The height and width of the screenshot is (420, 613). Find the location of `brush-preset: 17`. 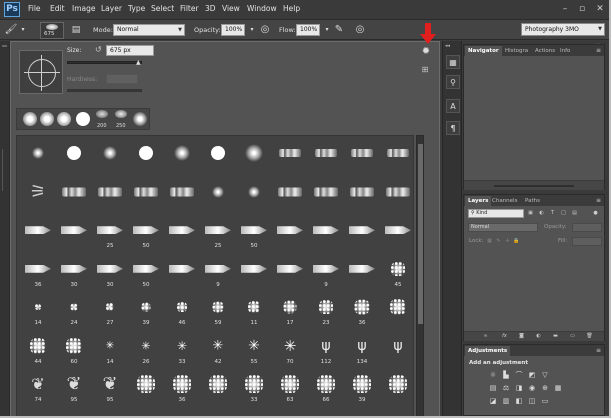

brush-preset: 17 is located at coordinates (290, 309).